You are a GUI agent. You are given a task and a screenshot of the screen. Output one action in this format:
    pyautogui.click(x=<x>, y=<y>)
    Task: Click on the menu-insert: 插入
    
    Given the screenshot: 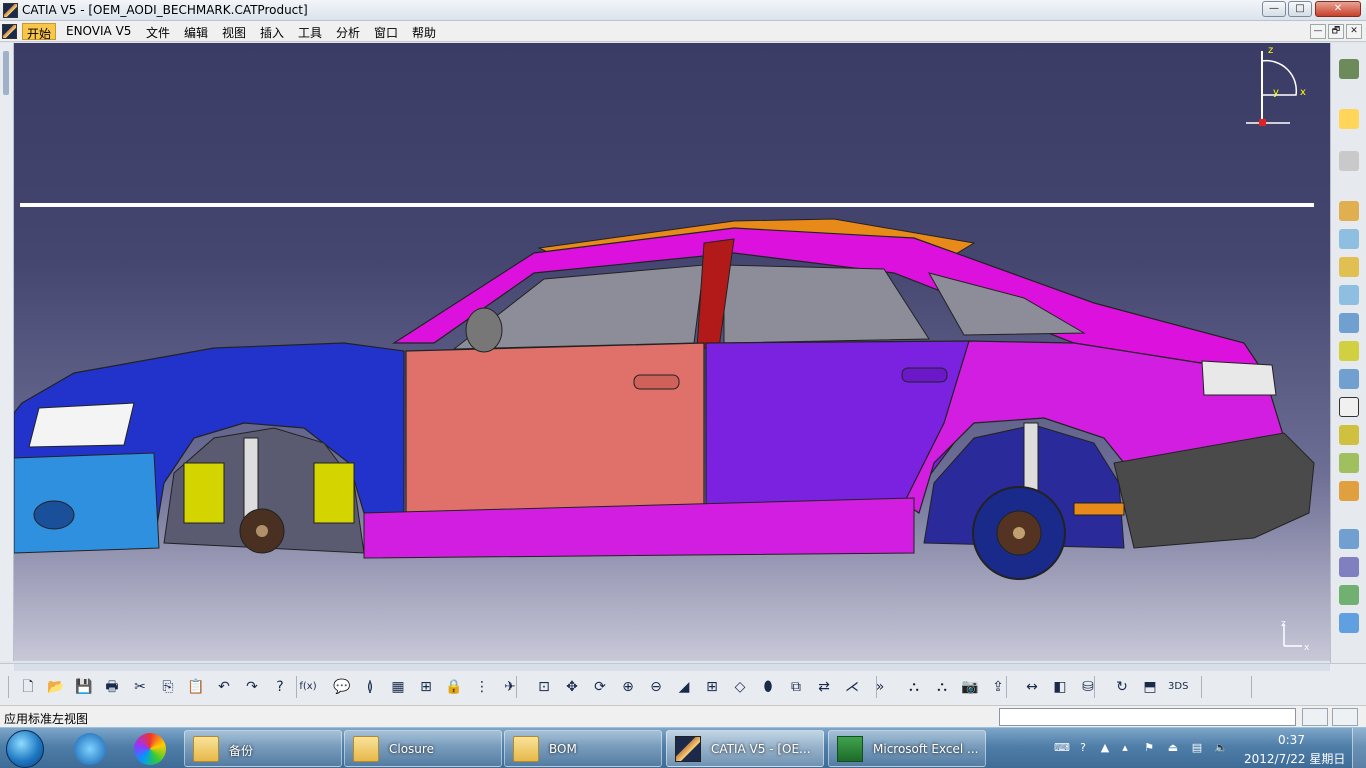 What is the action you would take?
    pyautogui.click(x=272, y=31)
    